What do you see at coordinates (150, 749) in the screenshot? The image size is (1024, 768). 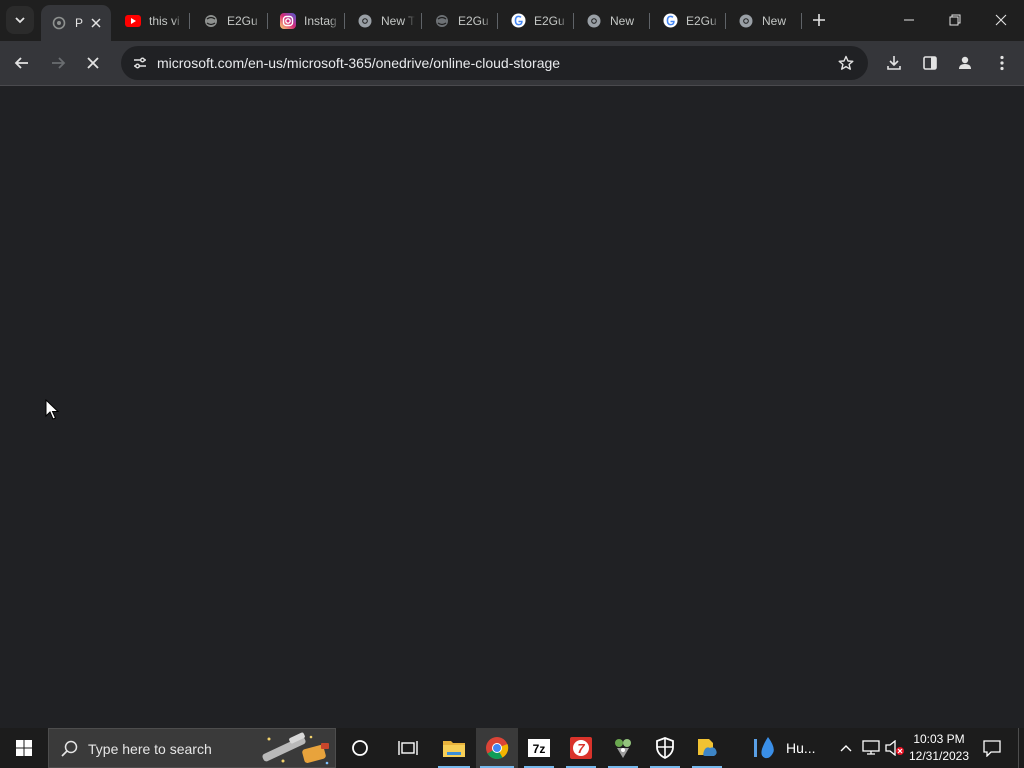 I see `search-placeholder: Type here to search` at bounding box center [150, 749].